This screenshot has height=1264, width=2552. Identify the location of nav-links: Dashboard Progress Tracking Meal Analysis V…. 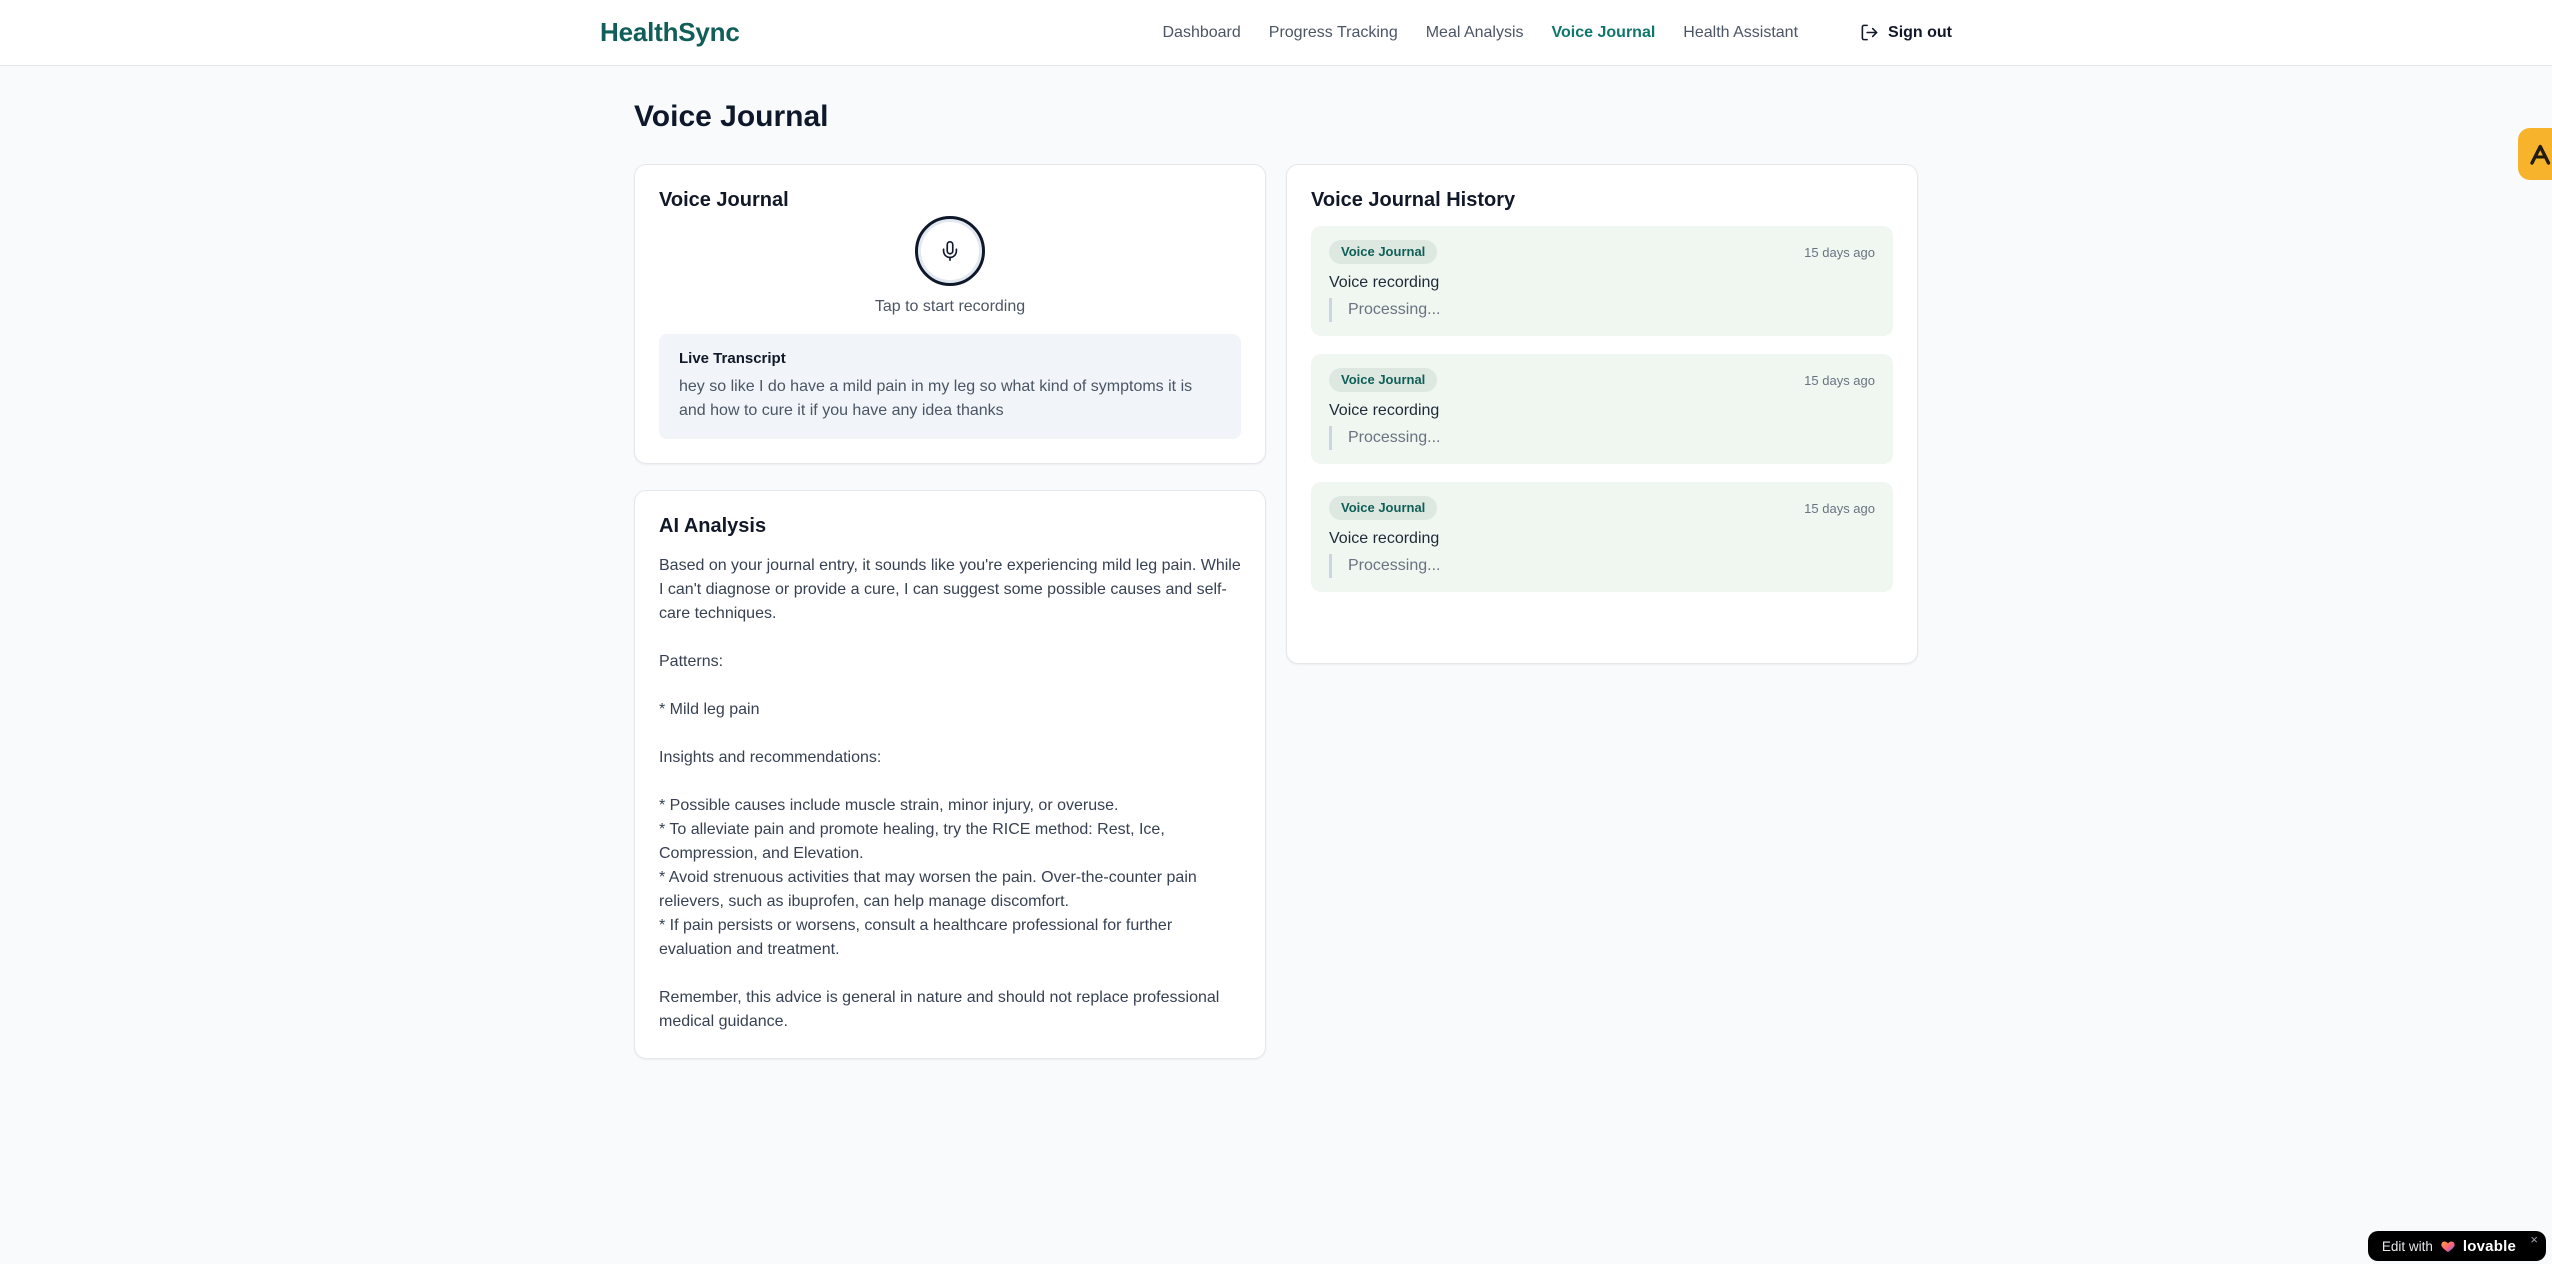
(1481, 33).